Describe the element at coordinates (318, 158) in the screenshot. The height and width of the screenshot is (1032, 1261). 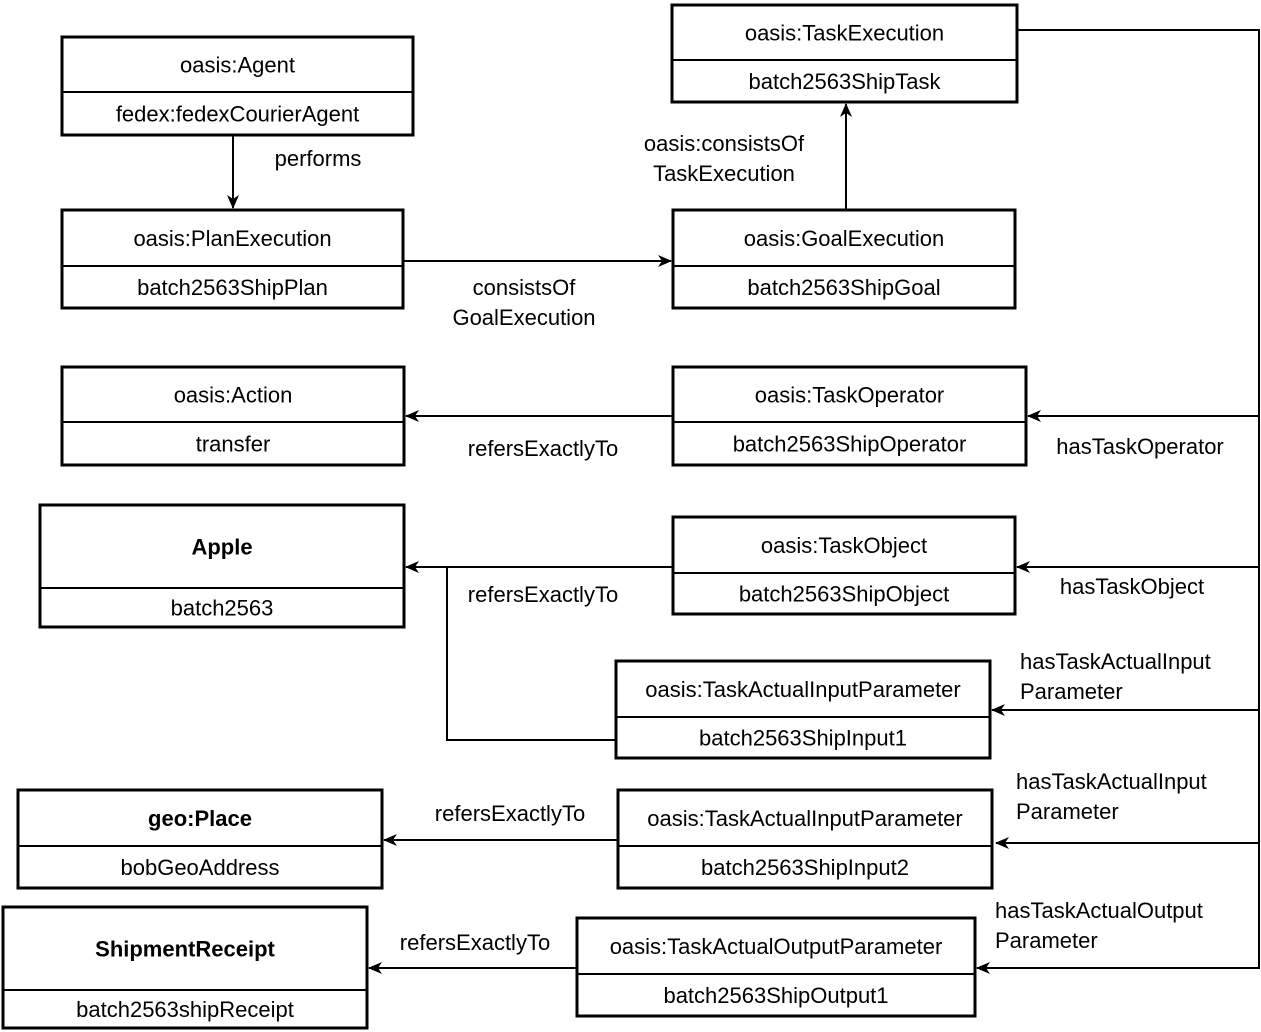
I see `edge-label-performs: performs` at that location.